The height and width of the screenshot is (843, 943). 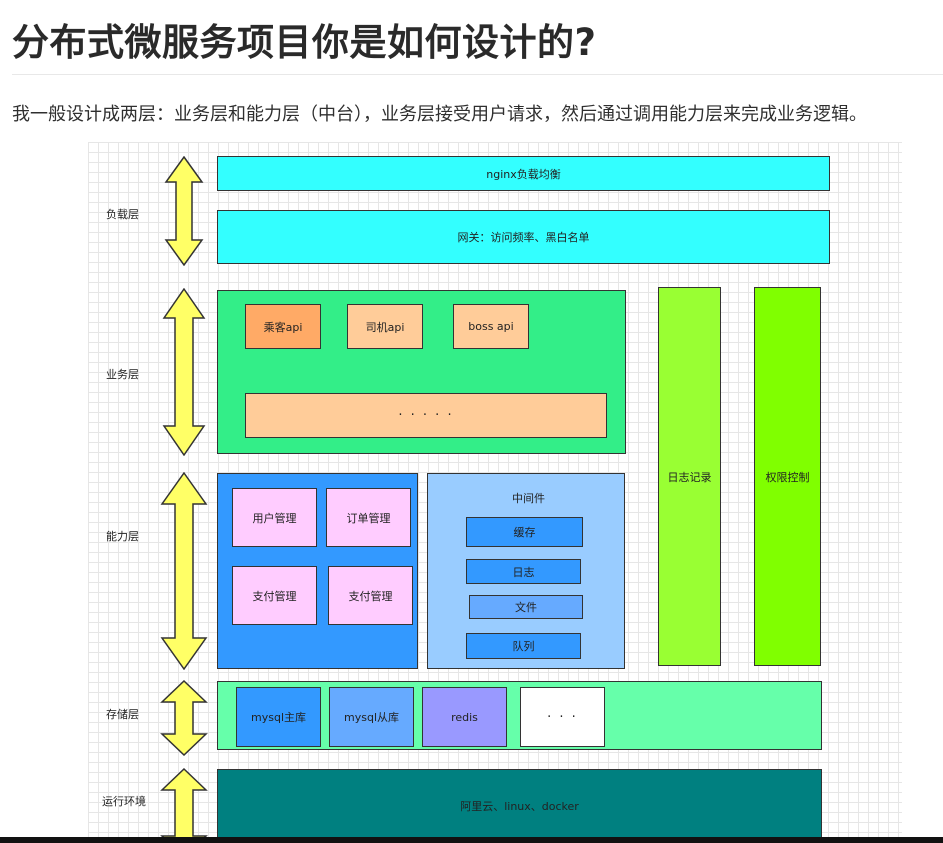 What do you see at coordinates (528, 498) in the screenshot?
I see `middleware-title: 中间件` at bounding box center [528, 498].